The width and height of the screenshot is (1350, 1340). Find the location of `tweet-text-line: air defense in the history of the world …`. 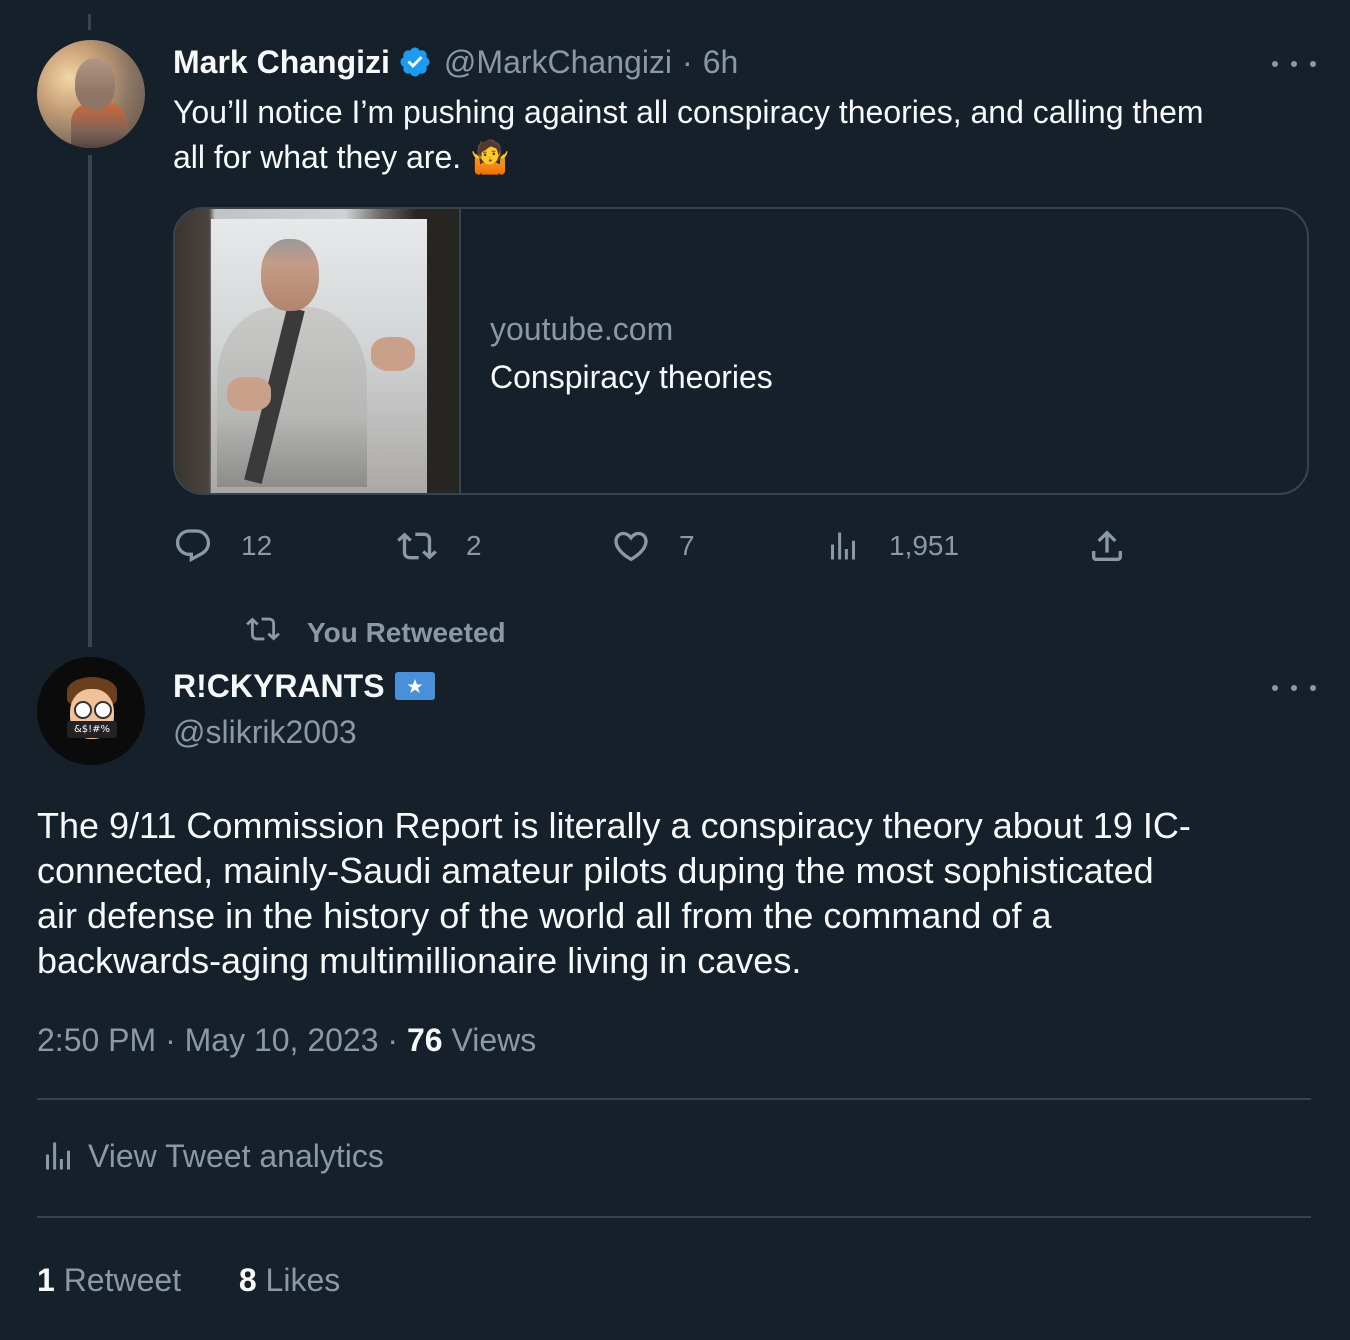

tweet-text-line: air defense in the history of the world … is located at coordinates (544, 915).